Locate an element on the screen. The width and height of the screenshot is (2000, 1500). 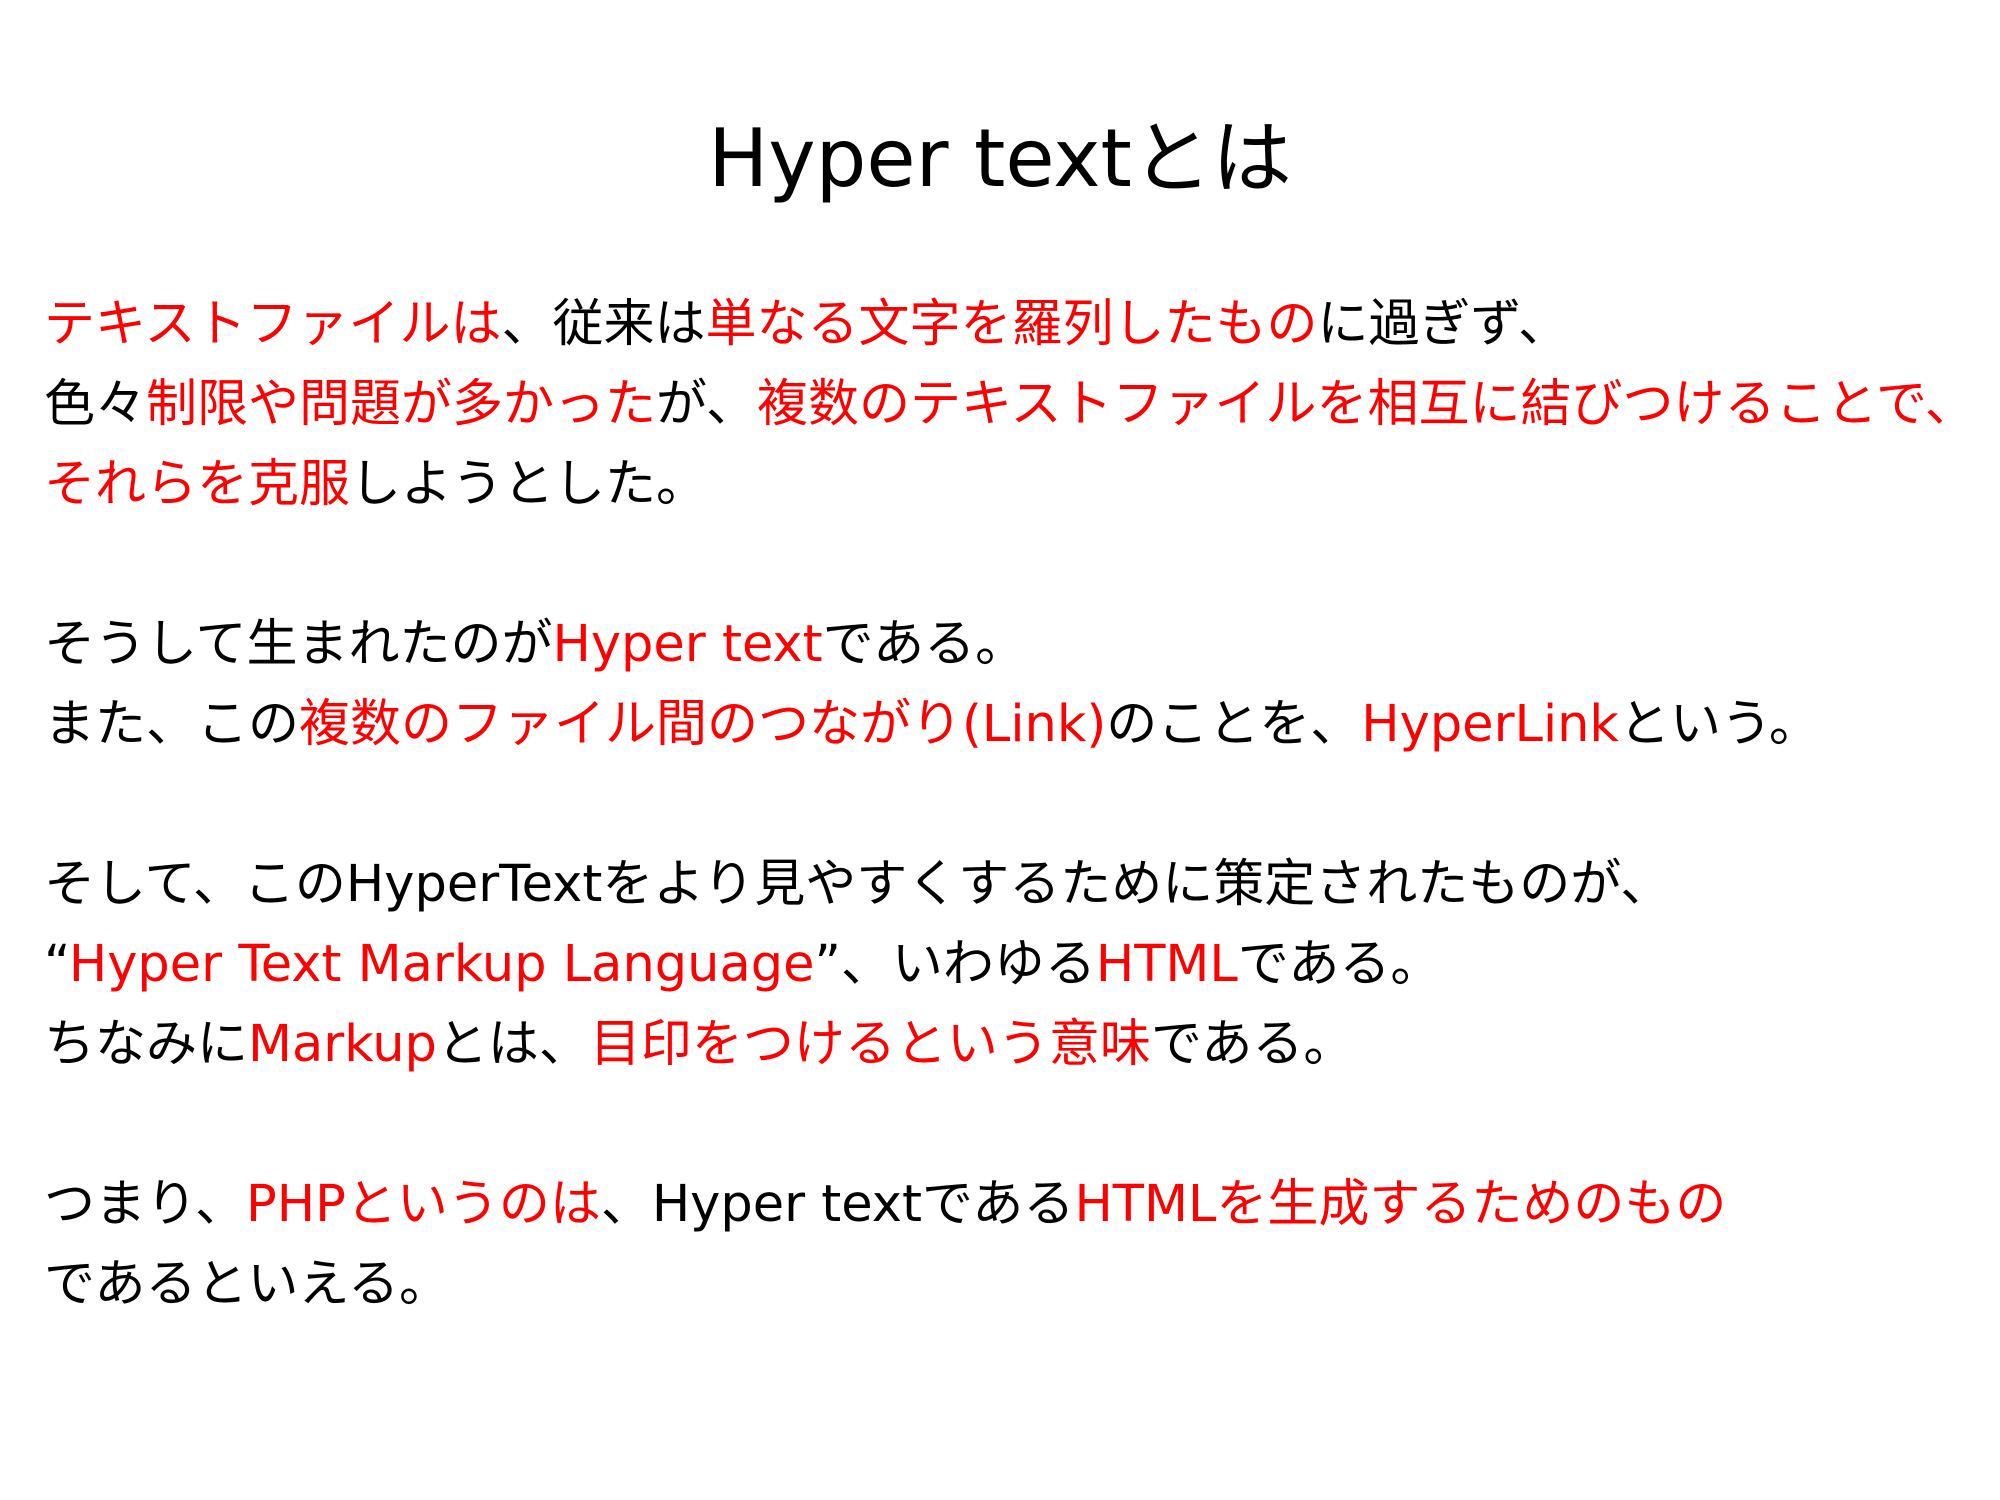
emphasis-text: 単なる文字を羅列したもの is located at coordinates (1011, 324).